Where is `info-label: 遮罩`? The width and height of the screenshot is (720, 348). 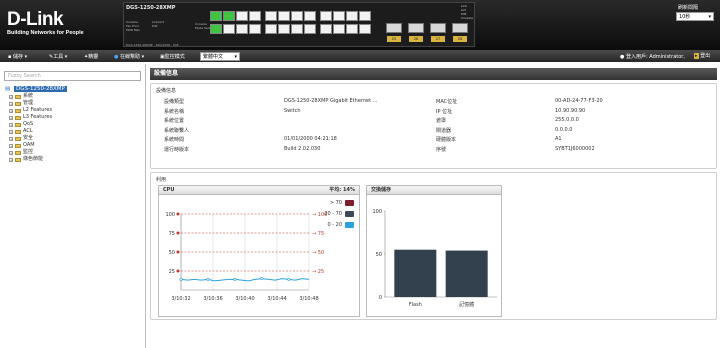
info-label: 遮罩 is located at coordinates (441, 121).